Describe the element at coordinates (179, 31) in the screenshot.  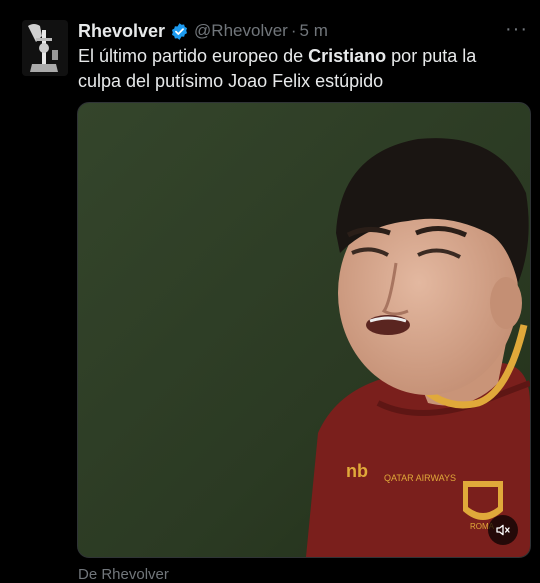
I see `verified-badge-icon` at that location.